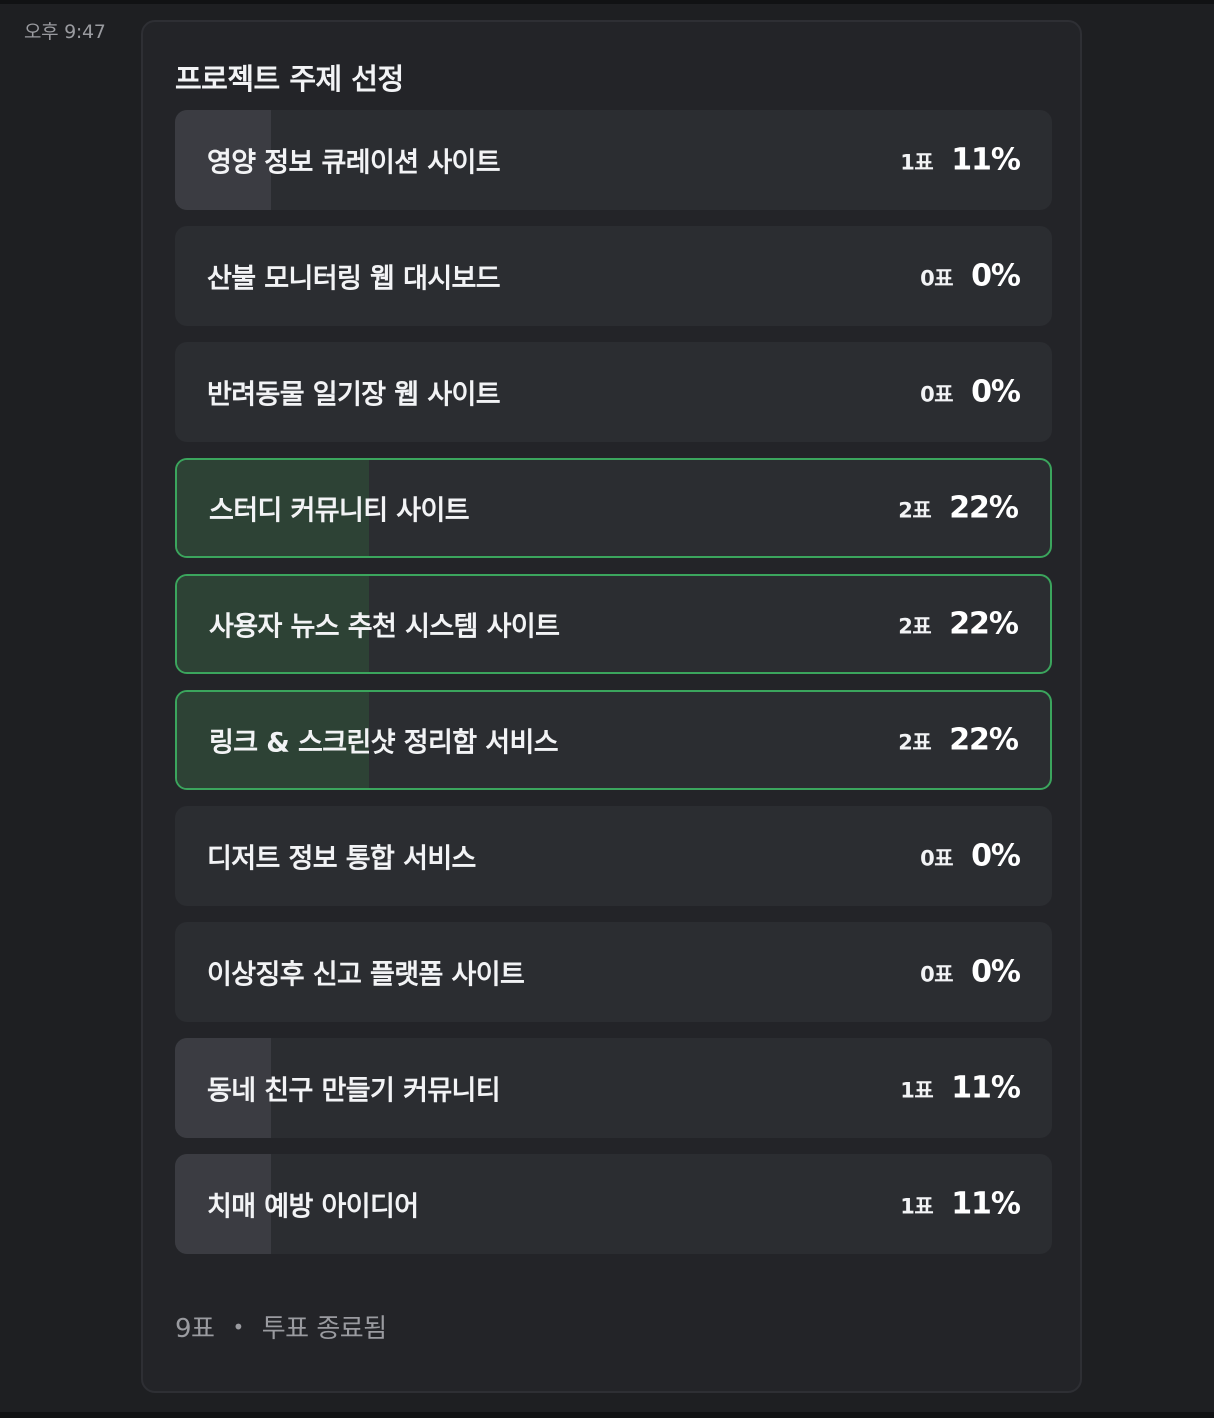 The width and height of the screenshot is (1214, 1418). I want to click on poll-option-label: 영양 정보 큐레이션 사이트, so click(354, 163).